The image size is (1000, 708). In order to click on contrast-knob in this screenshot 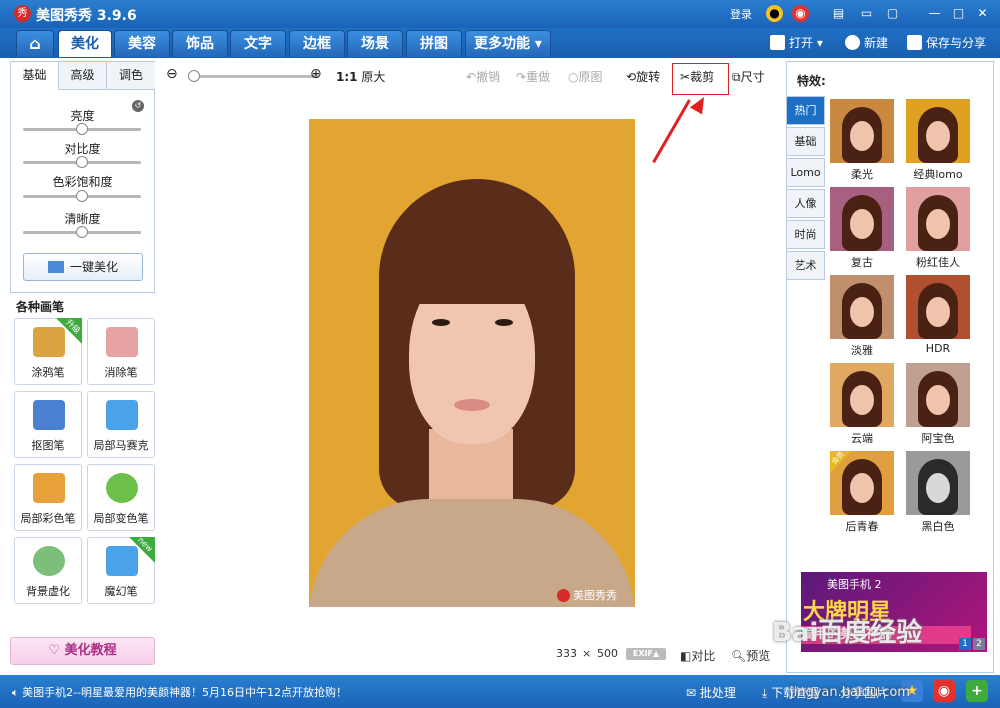, I will do `click(82, 162)`.